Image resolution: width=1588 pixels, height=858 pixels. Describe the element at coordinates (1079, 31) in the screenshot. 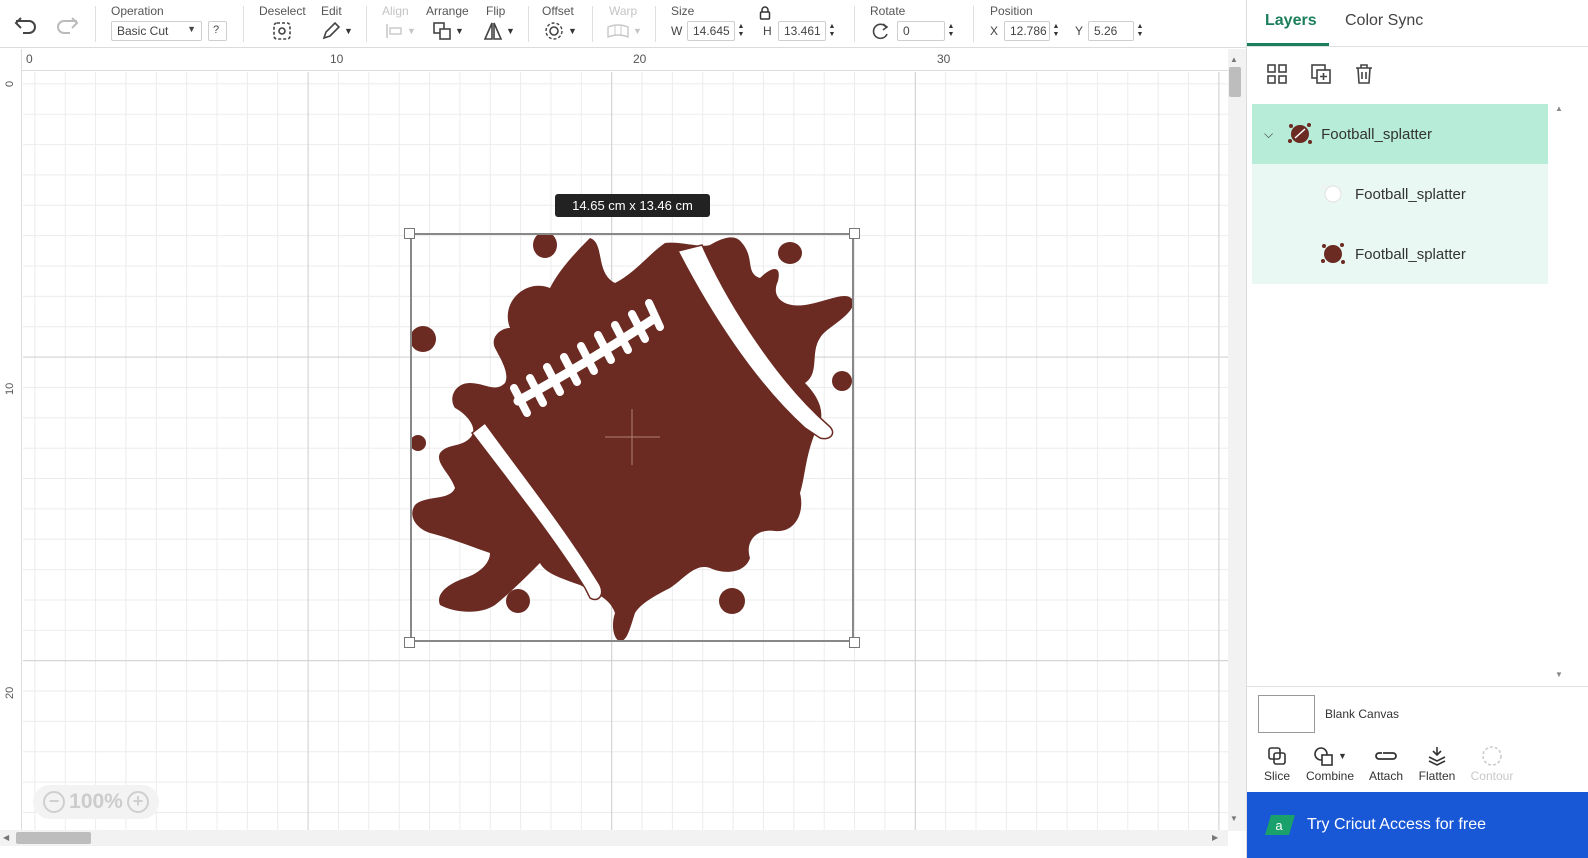

I see `y-axis-label: Y` at that location.